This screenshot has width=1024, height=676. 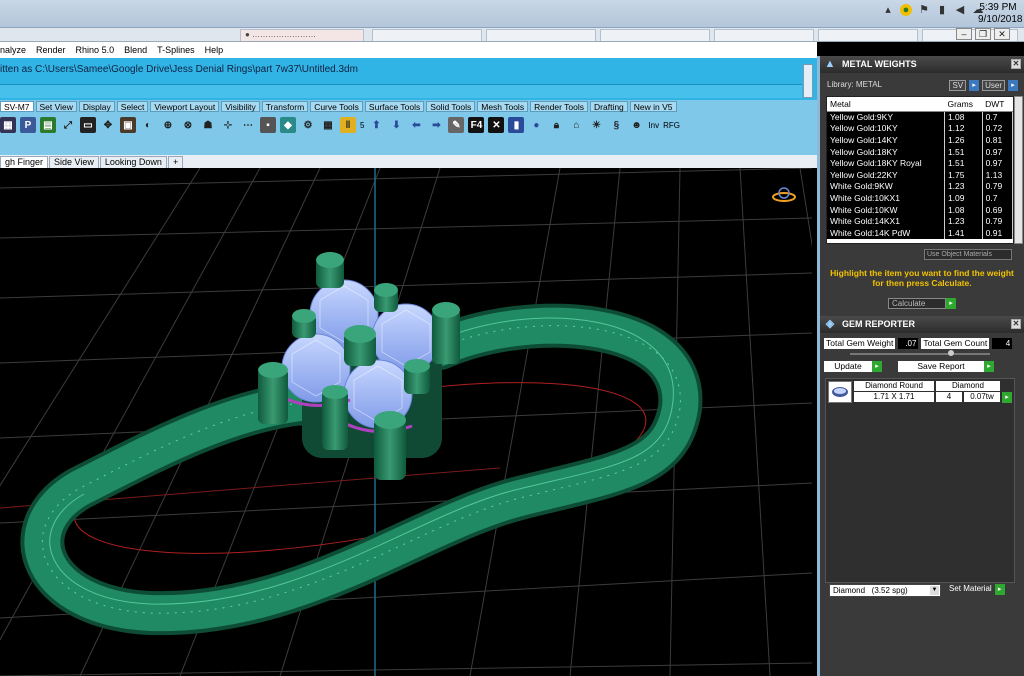 I want to click on use-object-materials-dropdown: Use Object Materials, so click(x=968, y=254).